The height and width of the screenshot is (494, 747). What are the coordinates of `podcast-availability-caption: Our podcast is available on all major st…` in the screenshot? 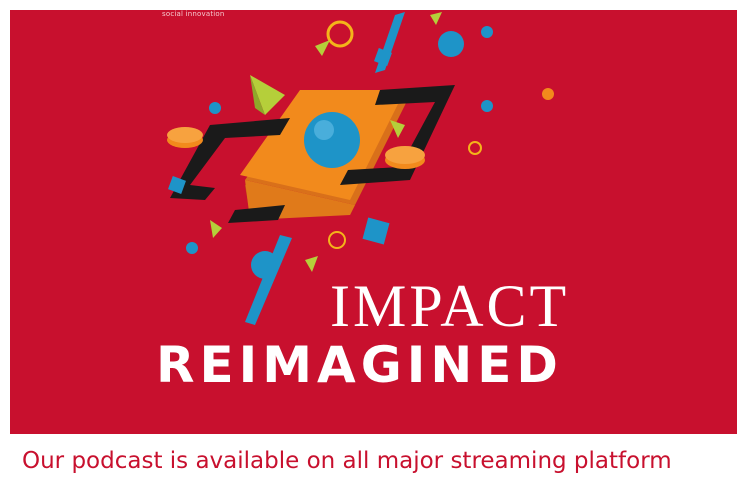 It's located at (347, 461).